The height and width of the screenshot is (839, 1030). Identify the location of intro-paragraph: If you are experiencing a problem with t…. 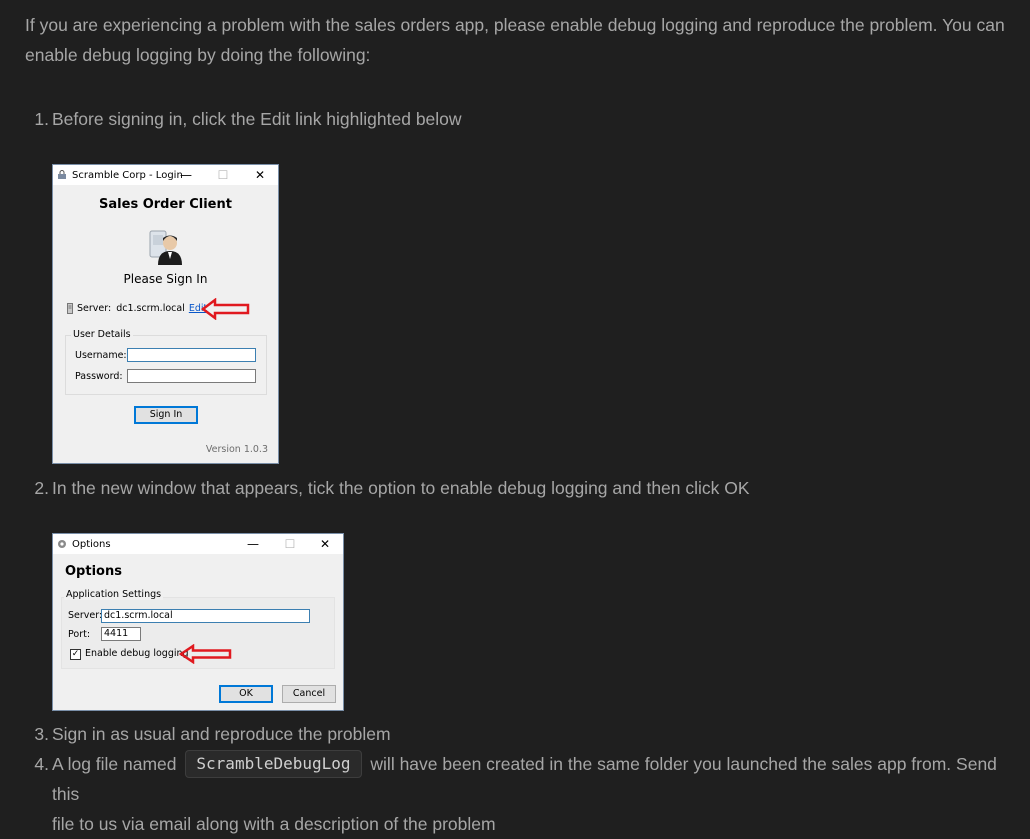
(515, 40).